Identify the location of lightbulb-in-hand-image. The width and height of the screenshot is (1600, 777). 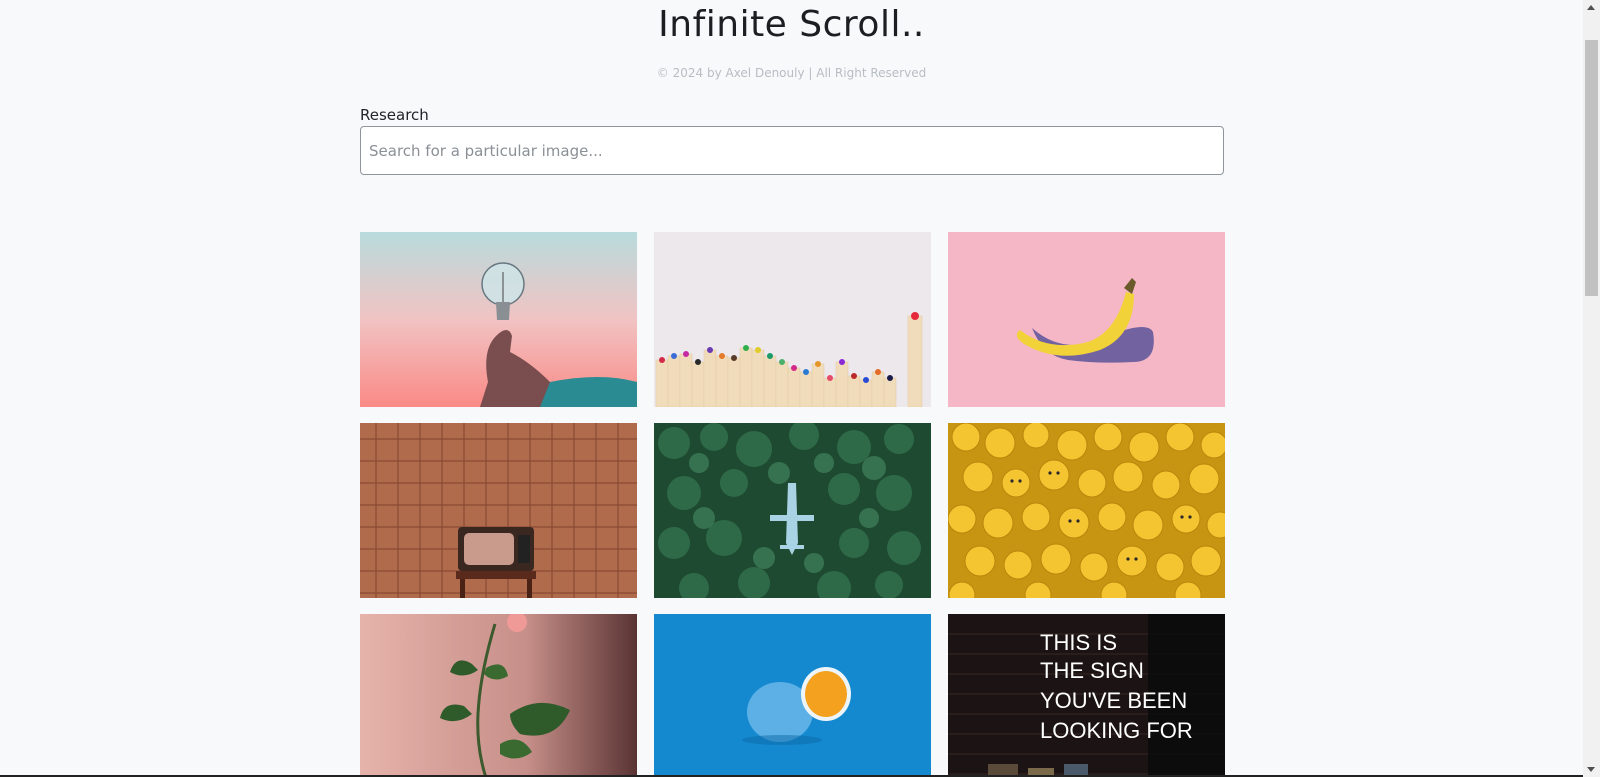
(498, 319).